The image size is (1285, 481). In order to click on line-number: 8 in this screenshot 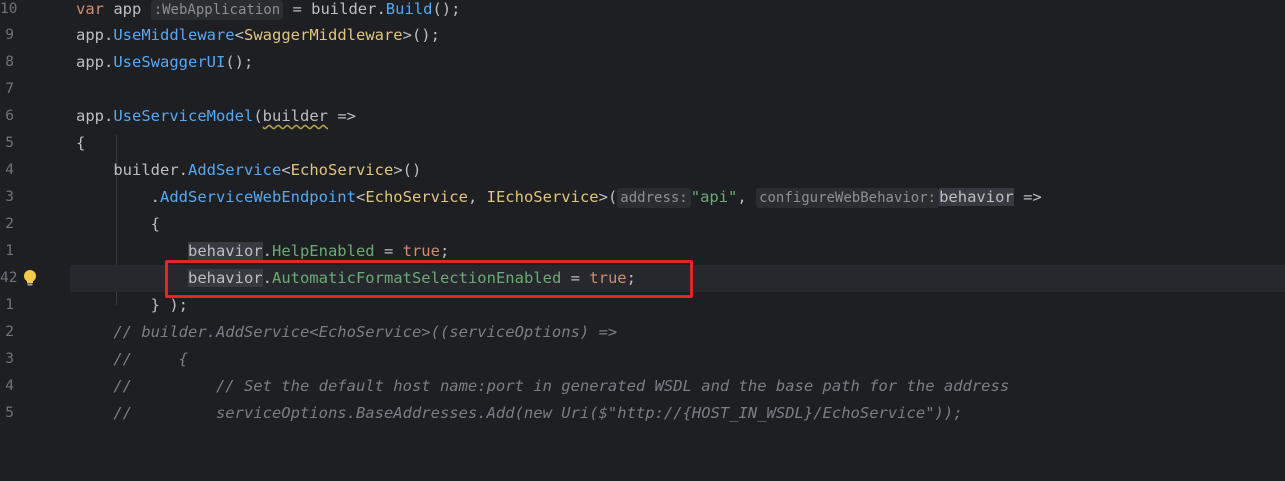, I will do `click(9, 62)`.